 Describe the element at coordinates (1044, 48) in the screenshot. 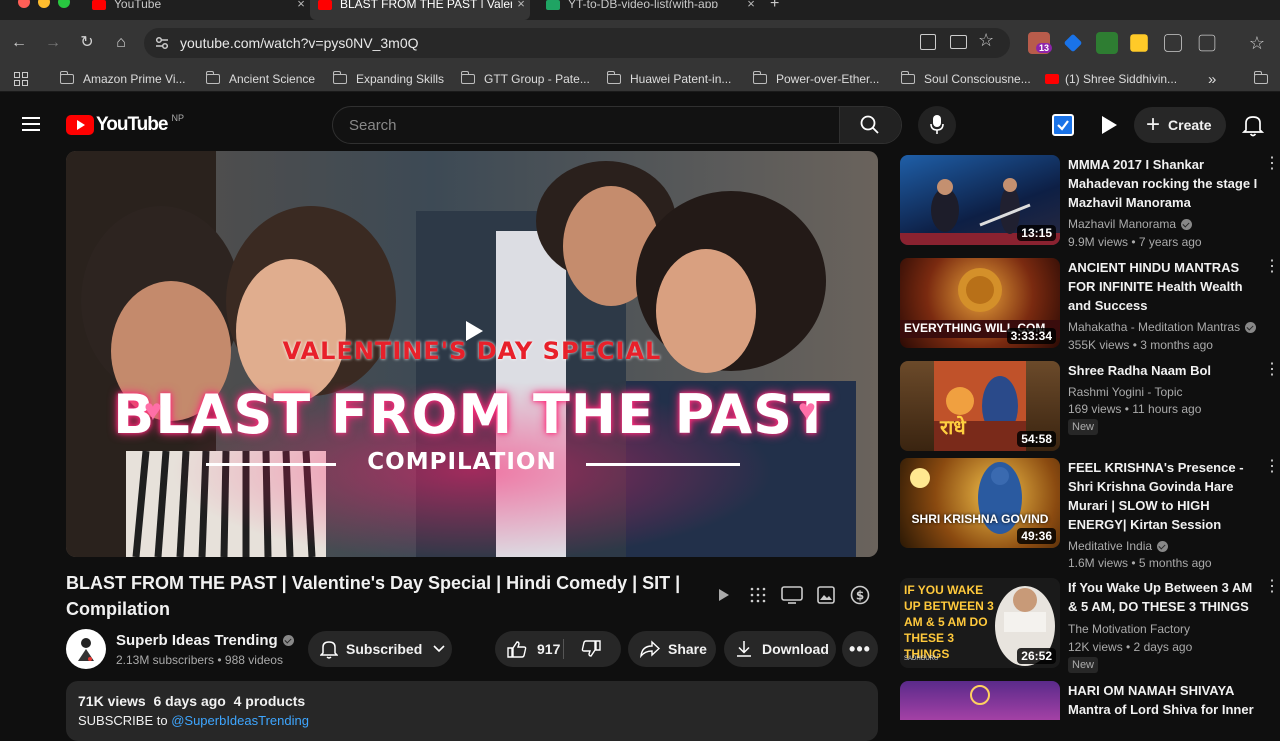

I see `extension-badge: 13` at that location.